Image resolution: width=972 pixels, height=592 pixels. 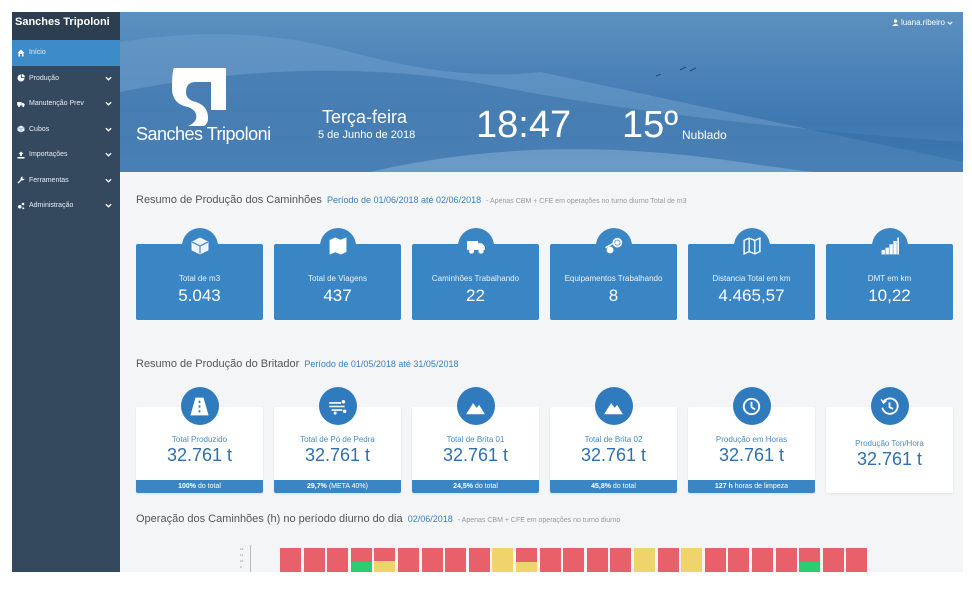 I want to click on operations-chart: 12 11 10 9, so click(x=554, y=558).